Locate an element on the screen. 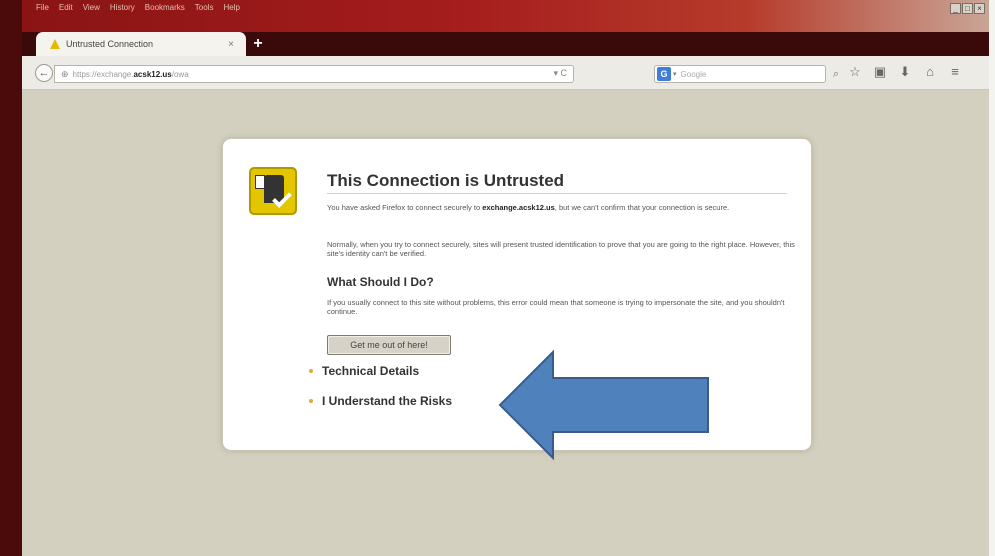 The image size is (995, 556). search-placeholder: Google is located at coordinates (693, 74).